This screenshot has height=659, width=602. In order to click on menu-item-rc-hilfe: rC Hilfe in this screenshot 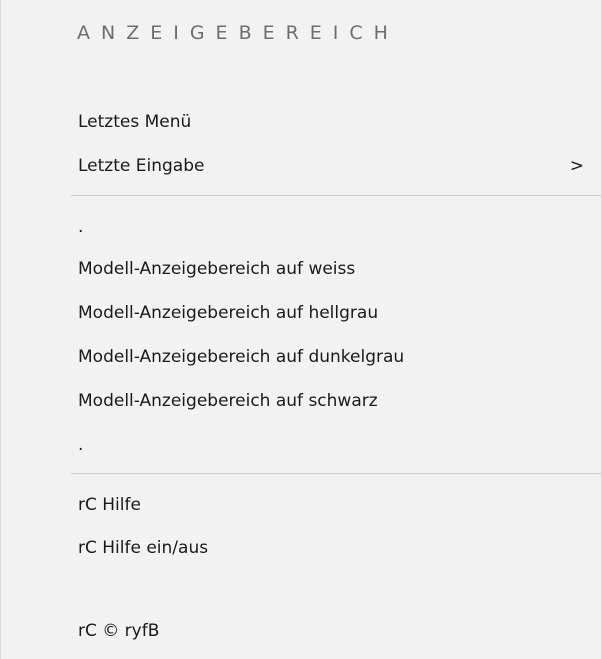, I will do `click(301, 505)`.